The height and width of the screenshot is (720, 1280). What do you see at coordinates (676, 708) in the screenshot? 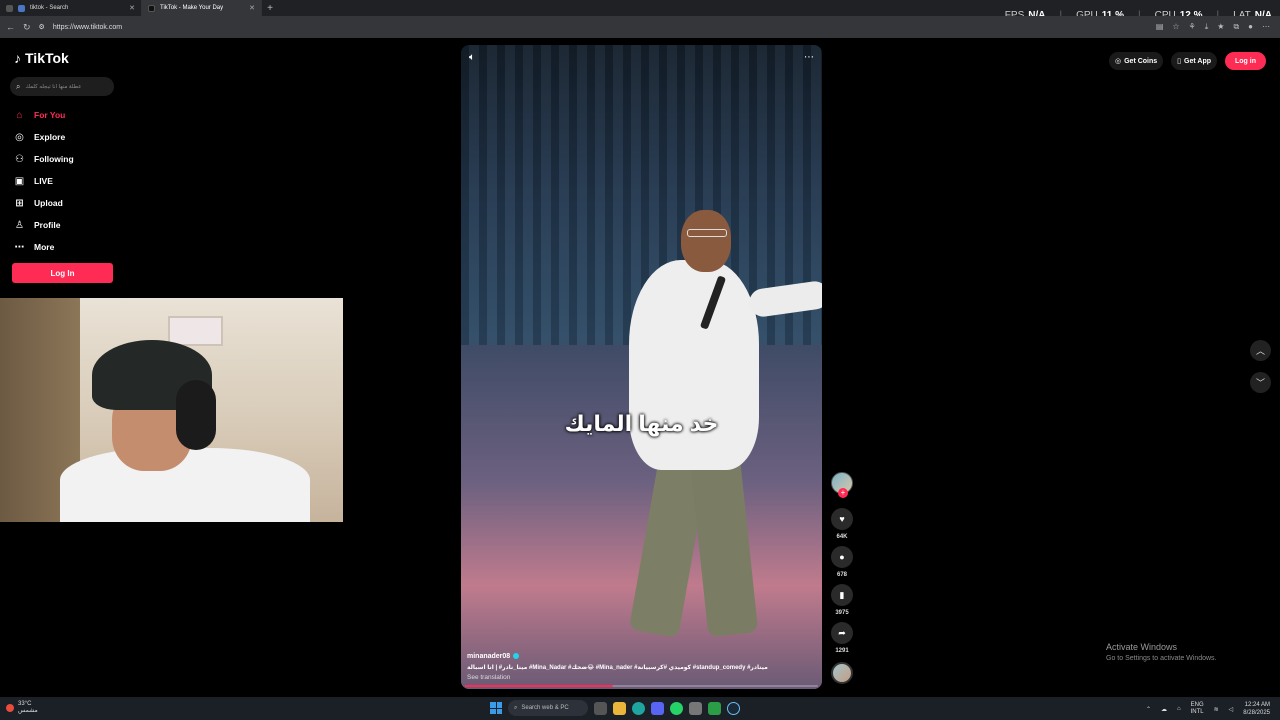
I see `whatsapp-icon` at bounding box center [676, 708].